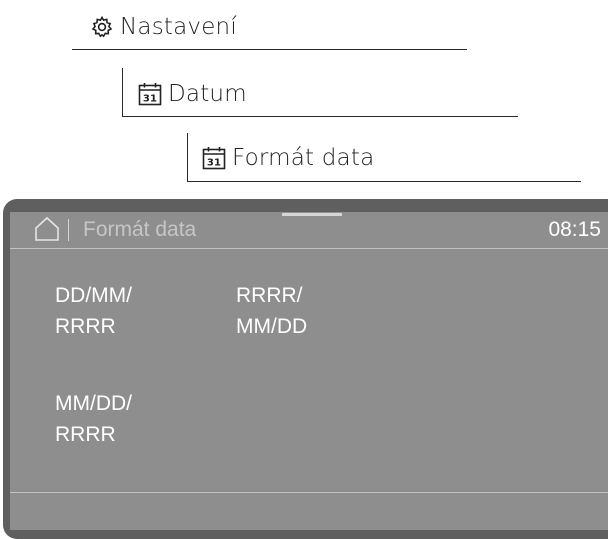 This screenshot has width=608, height=539. Describe the element at coordinates (47, 229) in the screenshot. I see `home-icon` at that location.